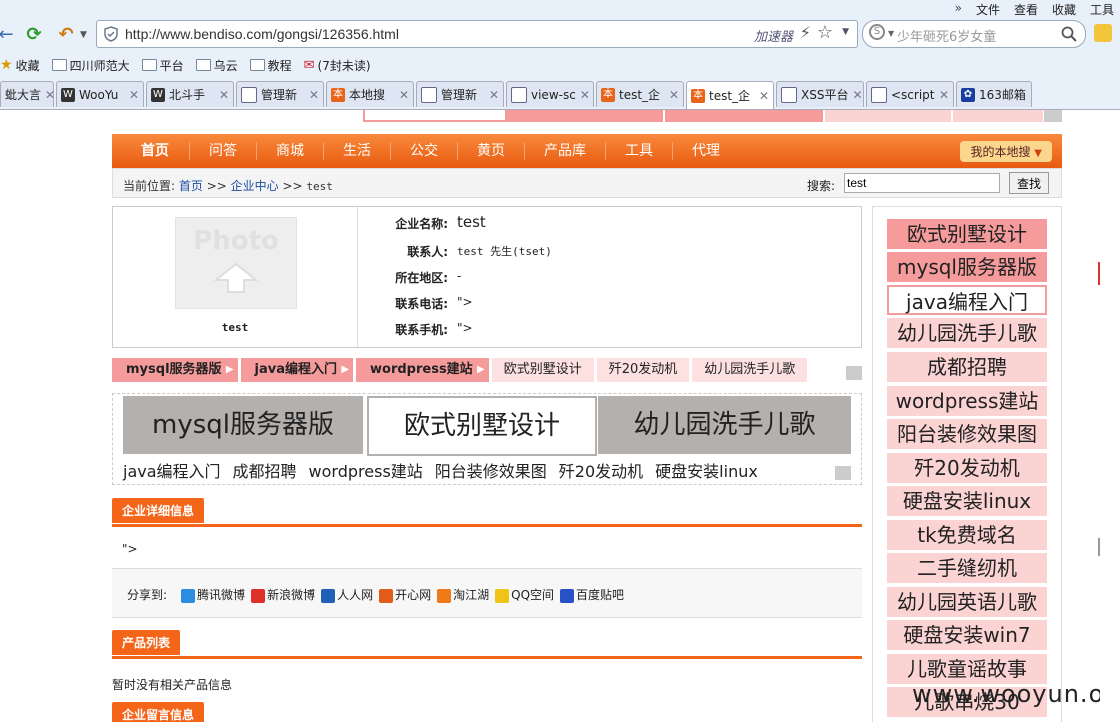  What do you see at coordinates (1099, 273) in the screenshot?
I see `pager-item: 1` at bounding box center [1099, 273].